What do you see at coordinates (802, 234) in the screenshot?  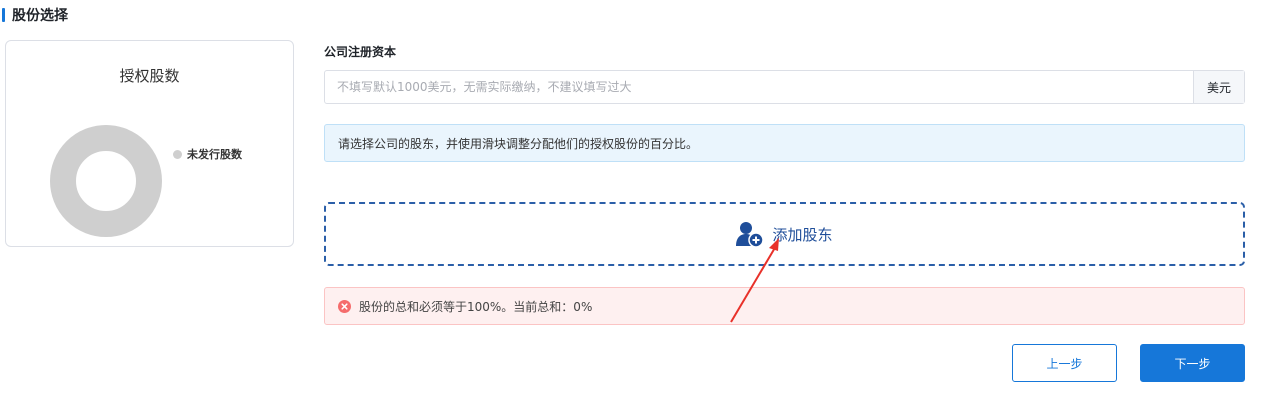 I see `add-shareholder-label: 添加股东` at bounding box center [802, 234].